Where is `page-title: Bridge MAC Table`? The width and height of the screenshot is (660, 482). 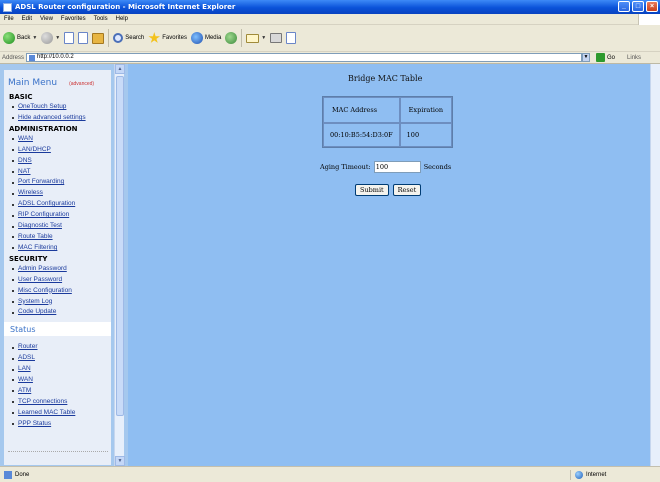 page-title: Bridge MAC Table is located at coordinates (385, 78).